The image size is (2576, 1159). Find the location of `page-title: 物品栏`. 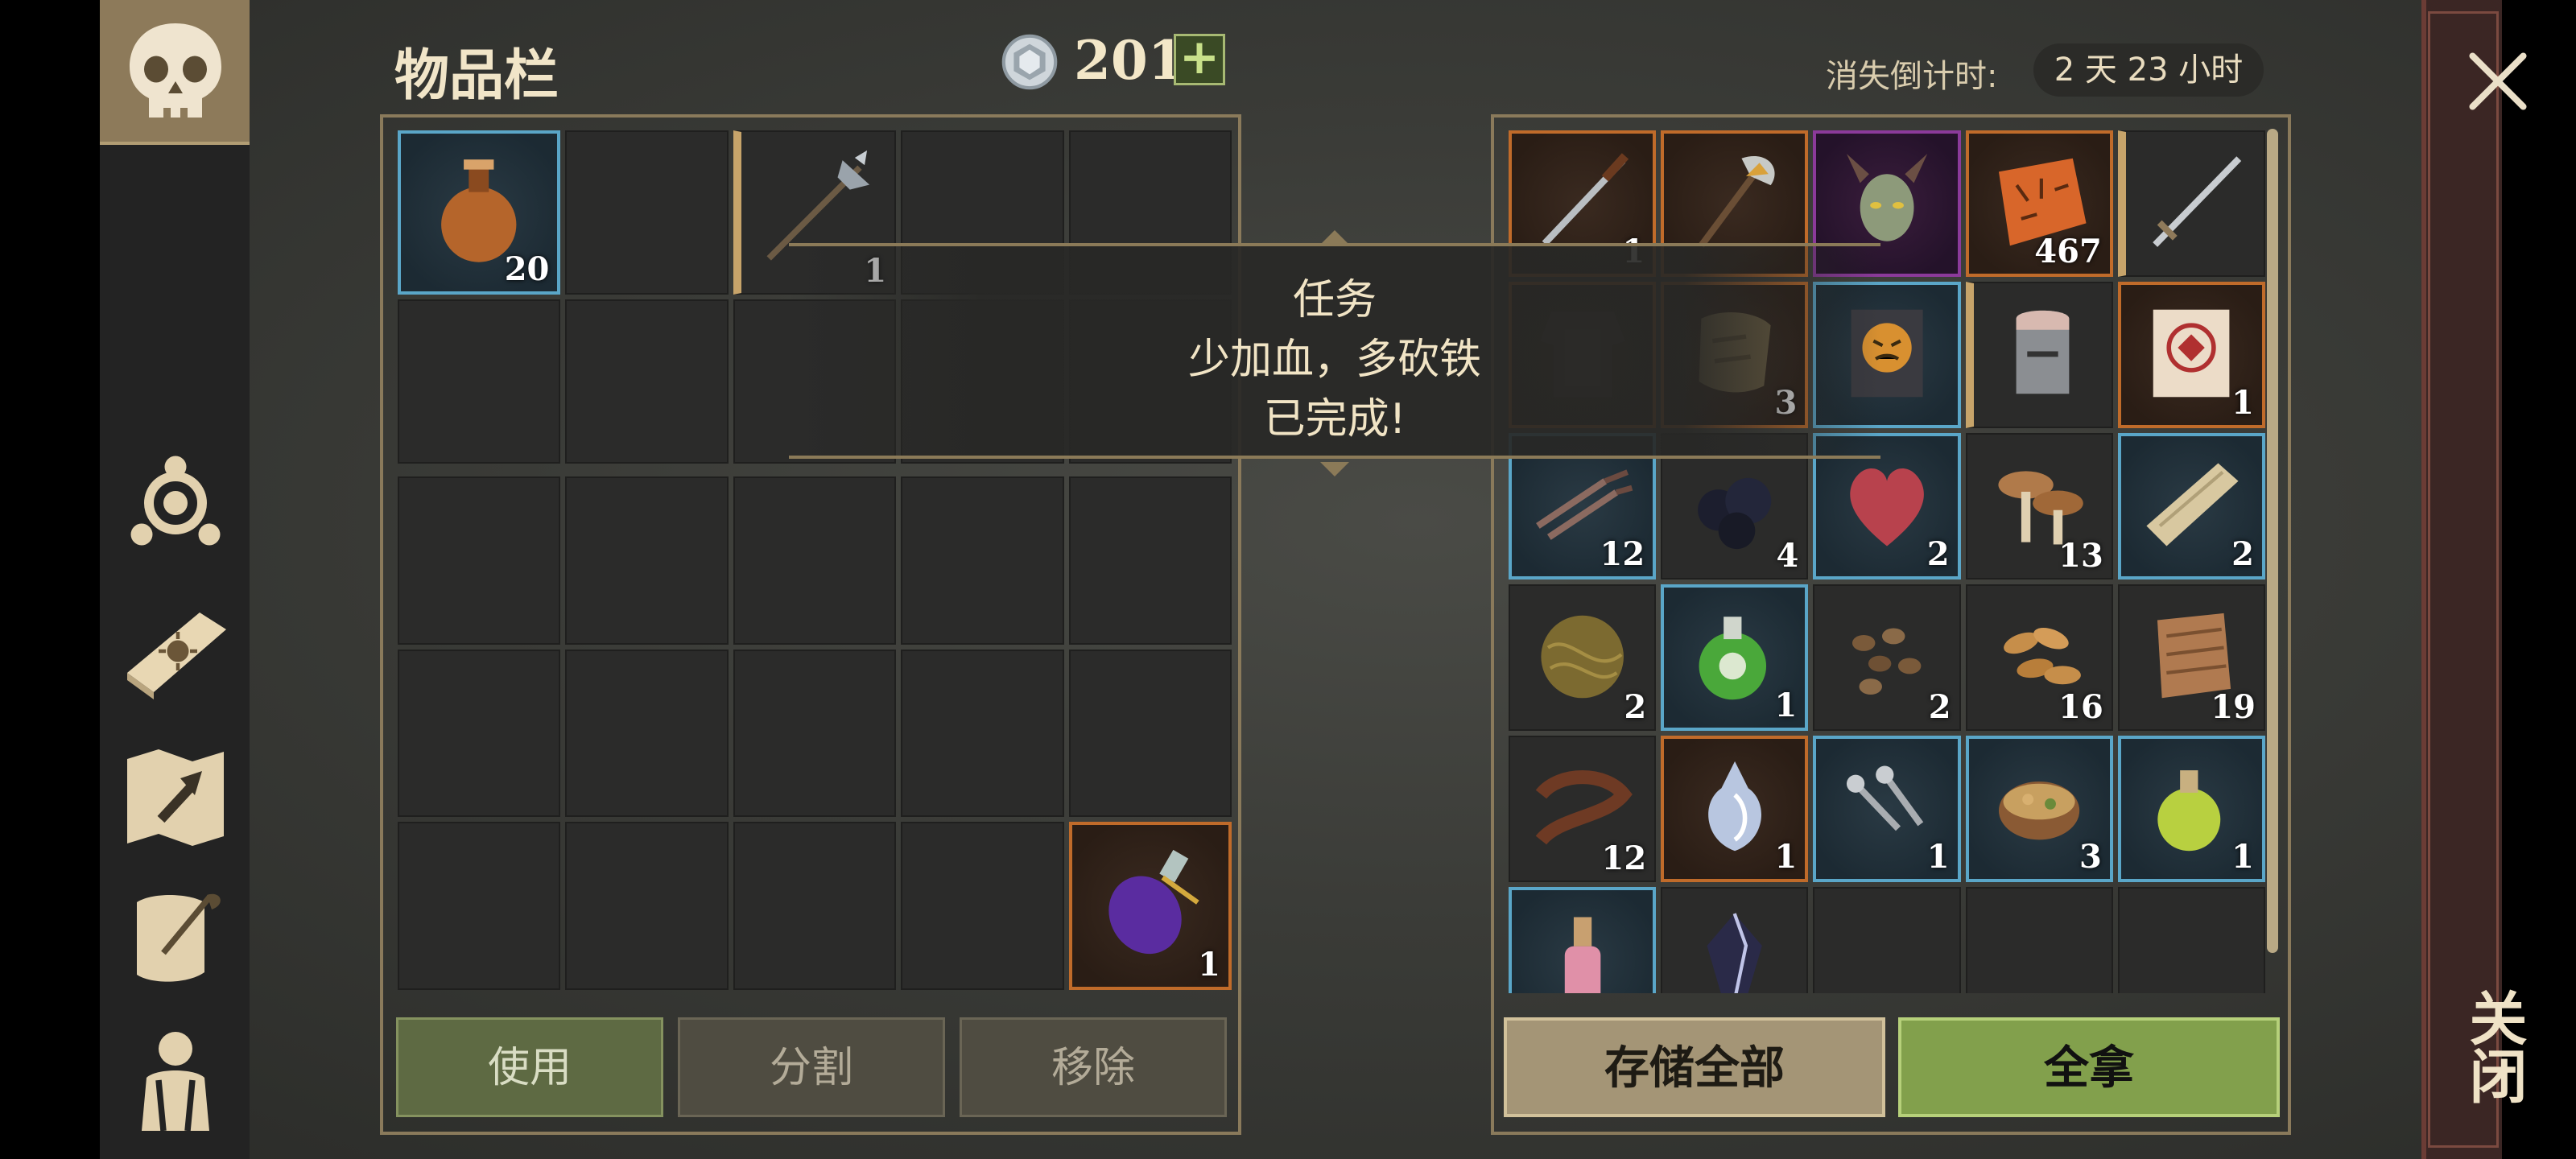

page-title: 物品栏 is located at coordinates (476, 76).